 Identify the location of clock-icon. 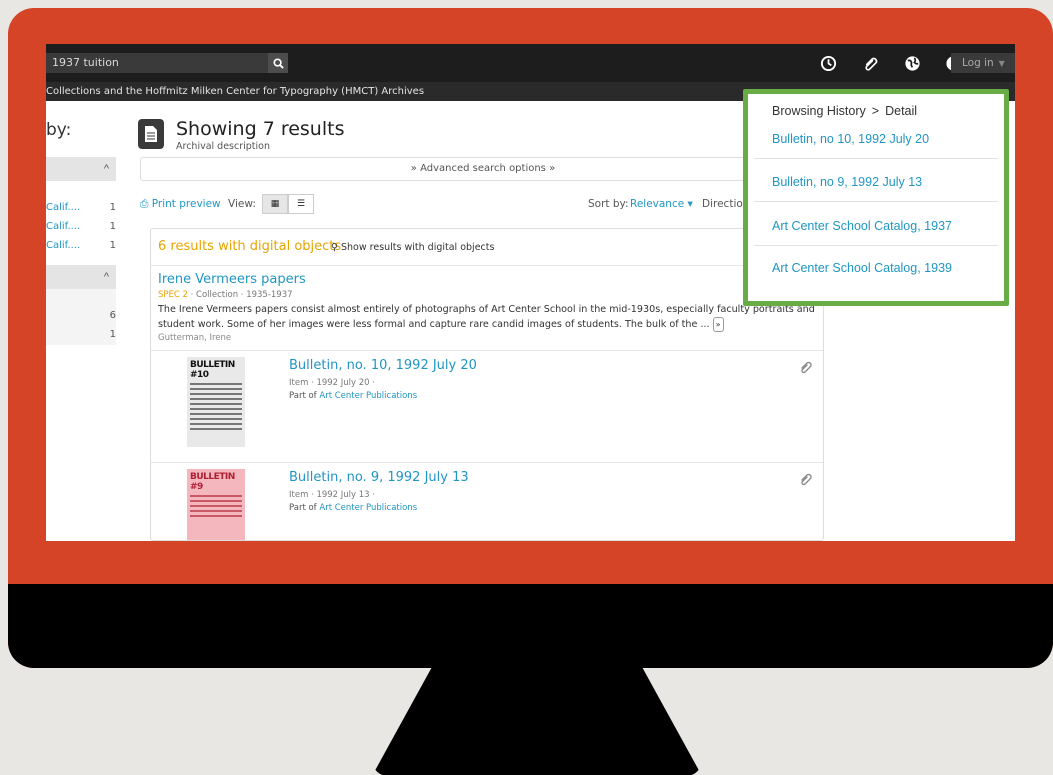
(828, 63).